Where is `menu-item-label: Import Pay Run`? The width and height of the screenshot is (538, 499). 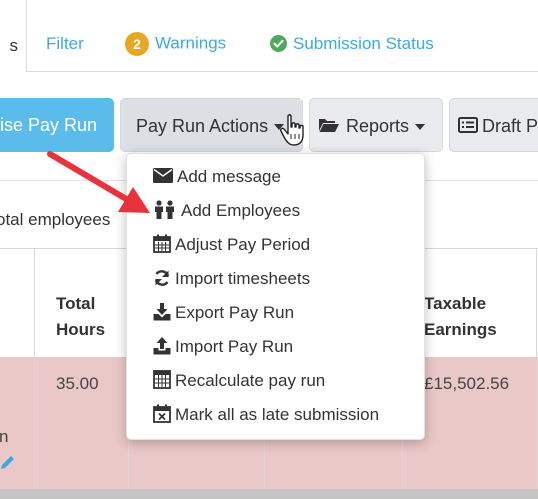 menu-item-label: Import Pay Run is located at coordinates (234, 346).